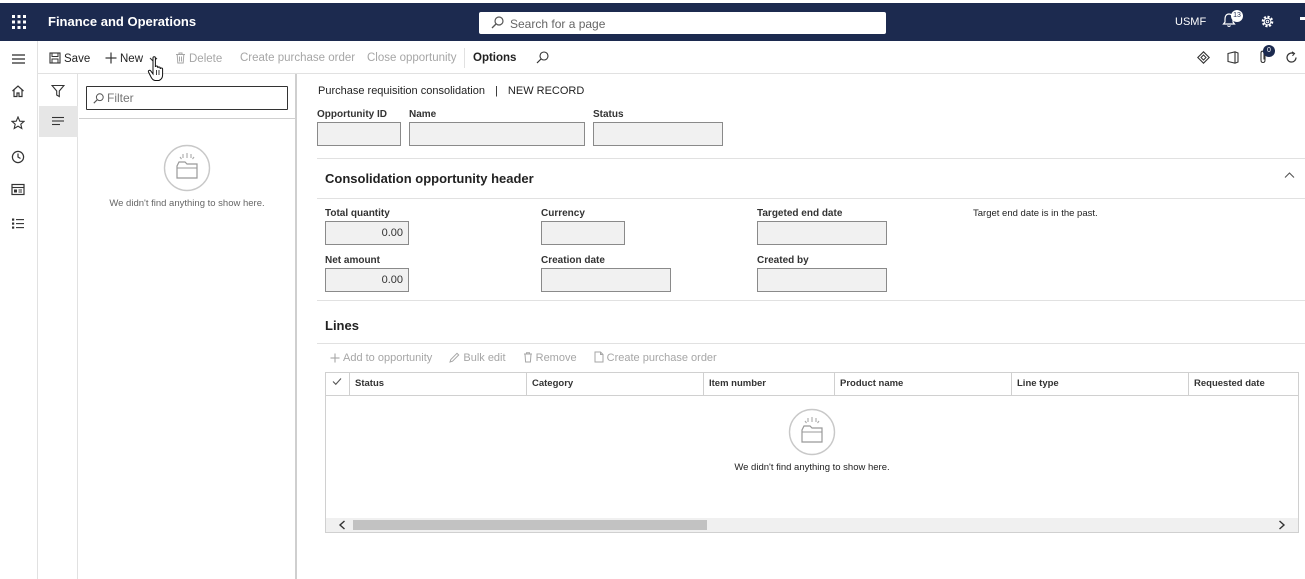 Image resolution: width=1305 pixels, height=579 pixels. I want to click on column-header-category: Category, so click(615, 384).